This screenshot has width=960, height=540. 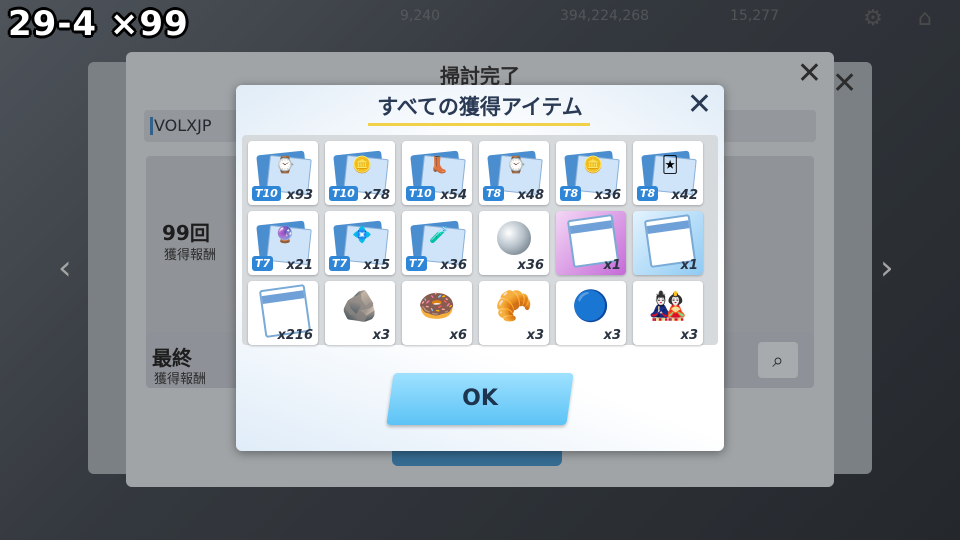 I want to click on item-tile: ⌚ T8 x48, so click(x=514, y=173).